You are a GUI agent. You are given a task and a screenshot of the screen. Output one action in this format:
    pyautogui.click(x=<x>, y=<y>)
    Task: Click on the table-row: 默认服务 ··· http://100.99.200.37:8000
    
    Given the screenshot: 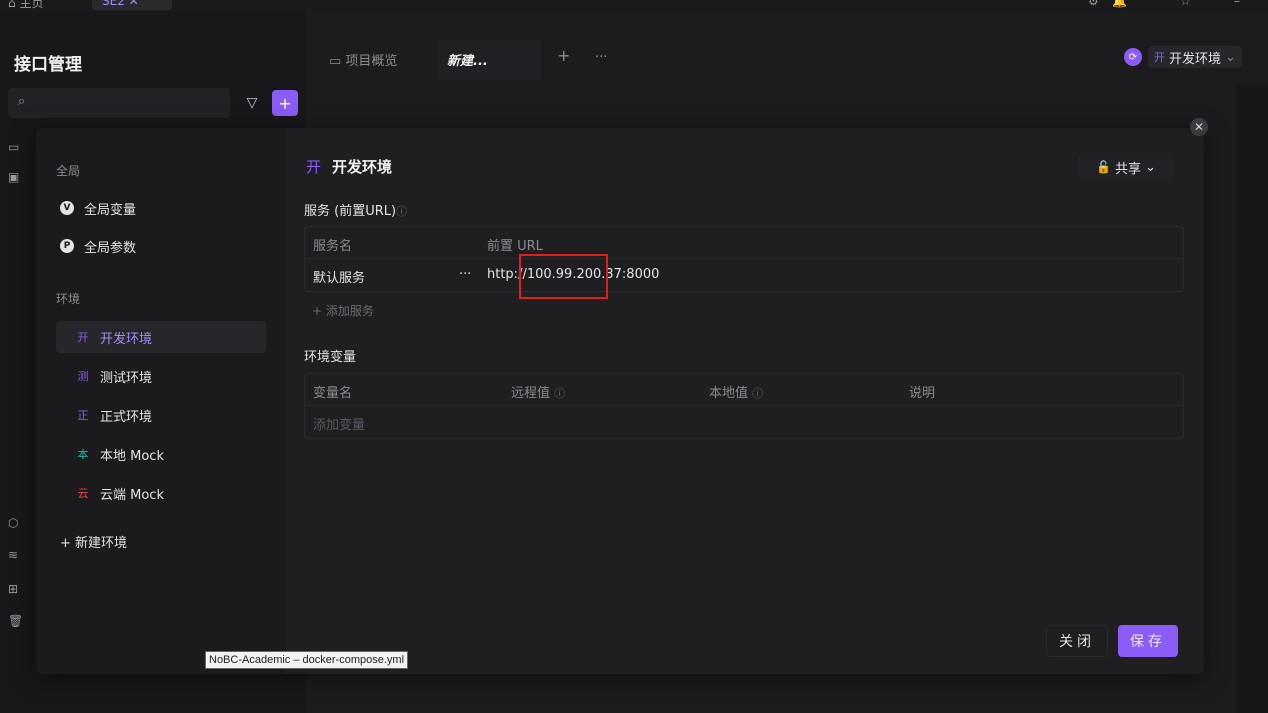 What is the action you would take?
    pyautogui.click(x=744, y=275)
    